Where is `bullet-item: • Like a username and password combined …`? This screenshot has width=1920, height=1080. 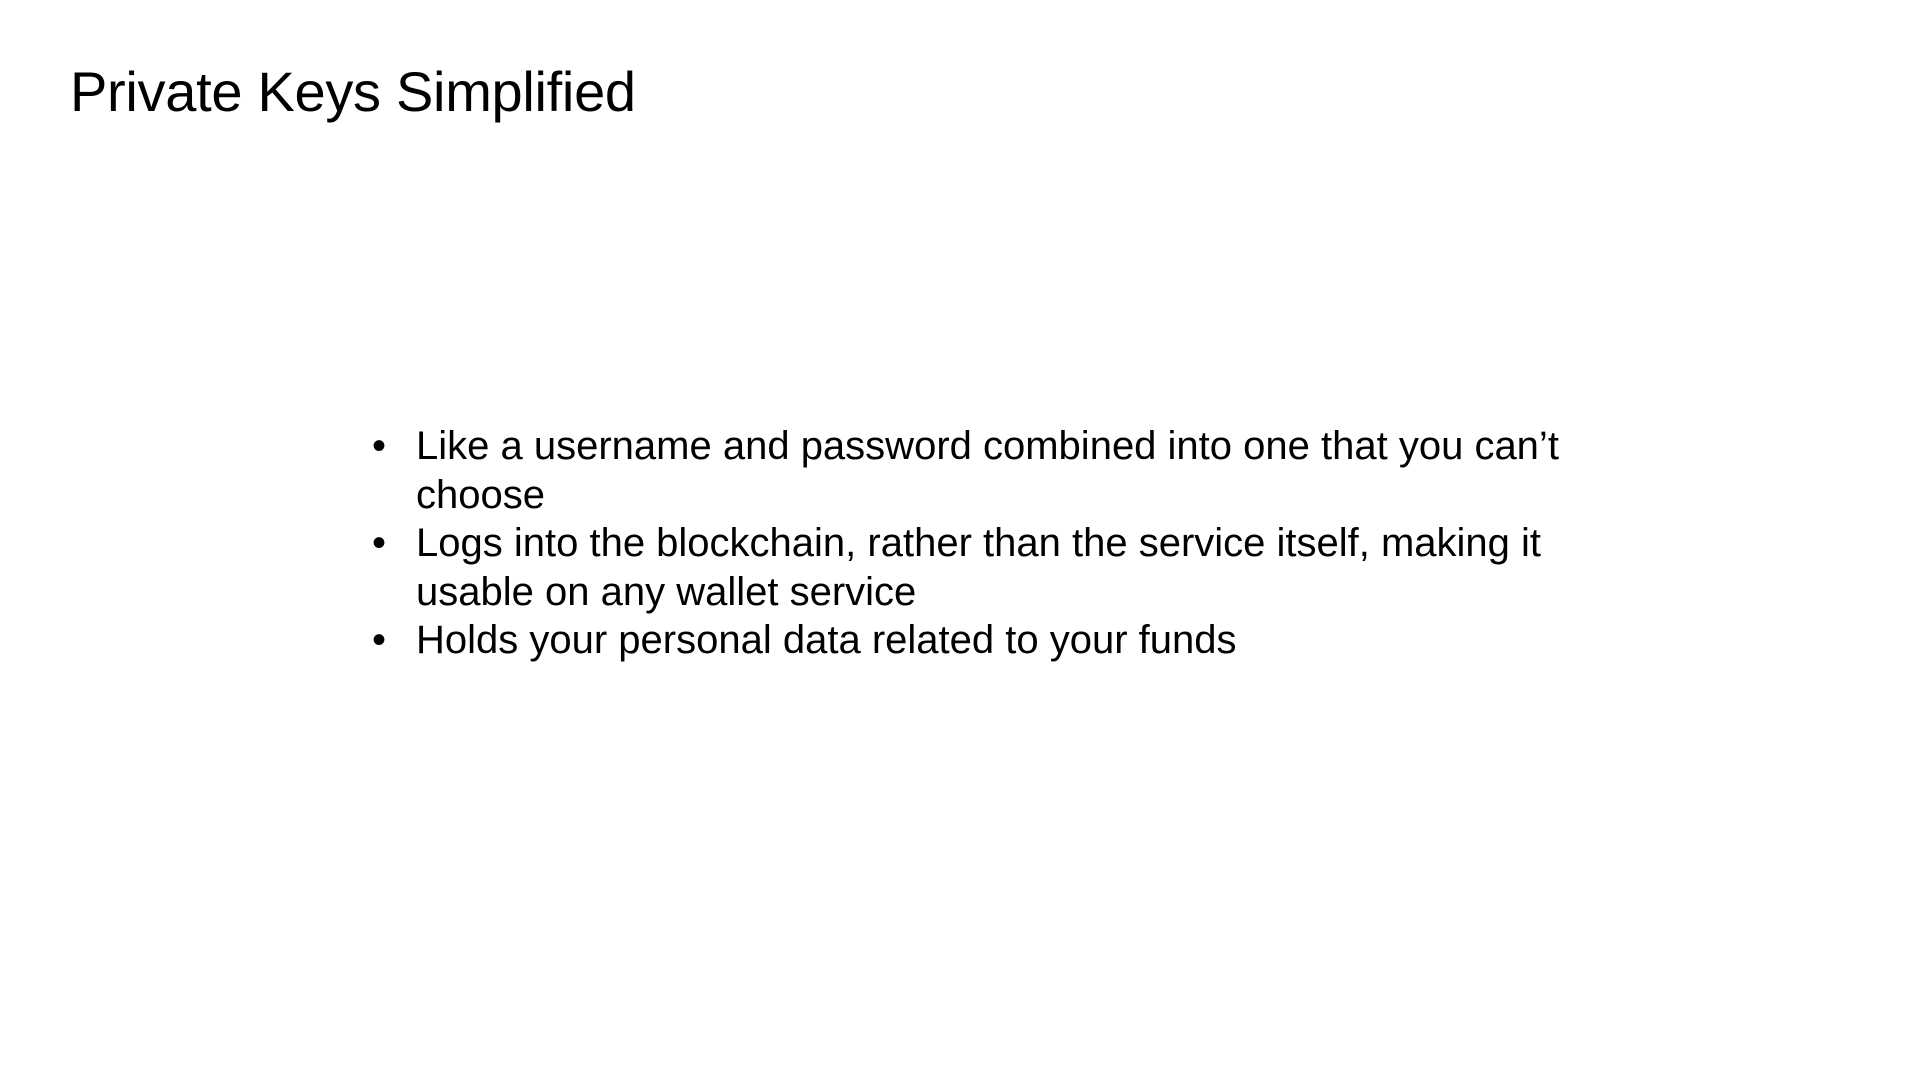
bullet-item: • Like a username and password combined … is located at coordinates (970, 470).